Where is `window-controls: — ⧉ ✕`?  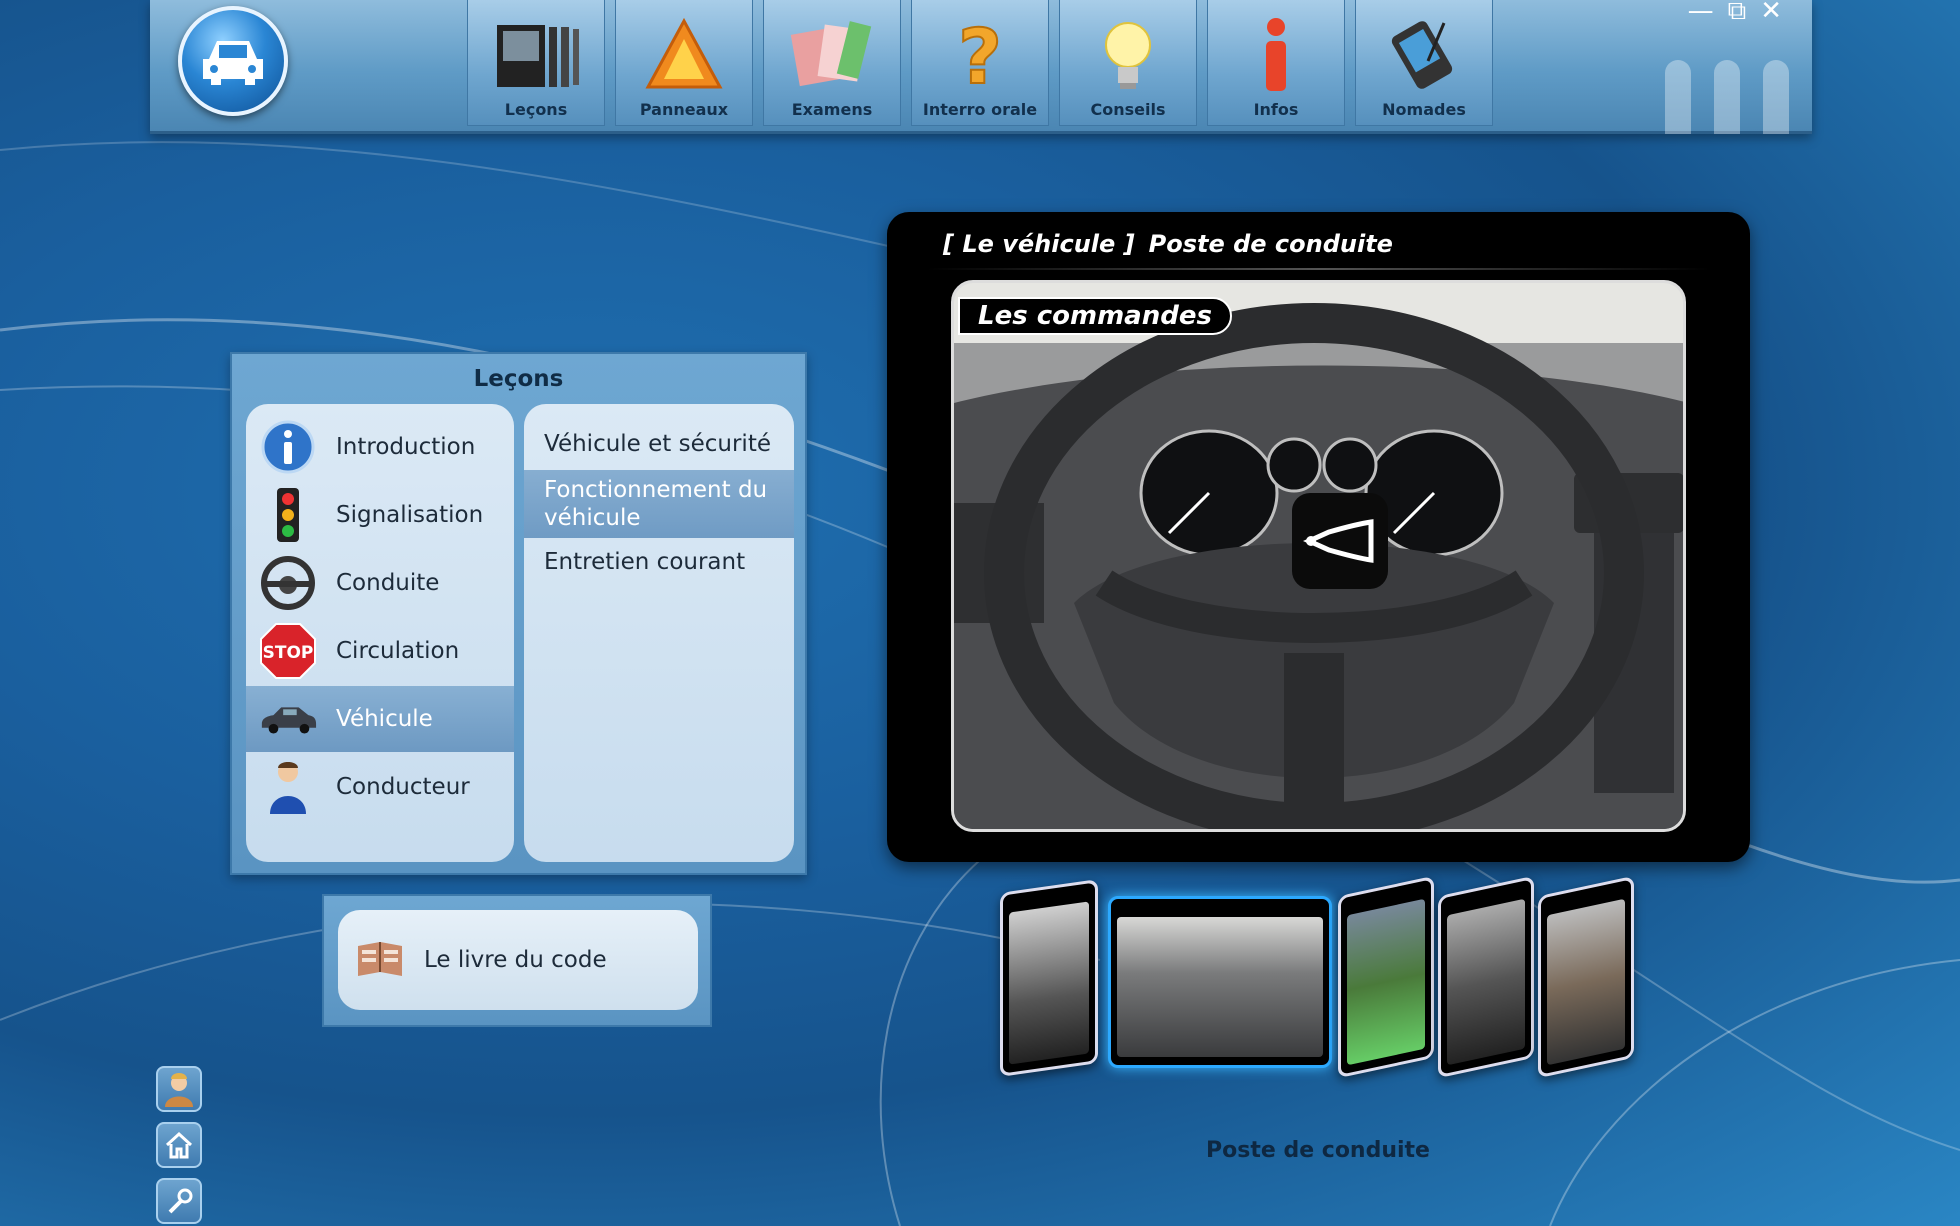 window-controls: — ⧉ ✕ is located at coordinates (1735, 12).